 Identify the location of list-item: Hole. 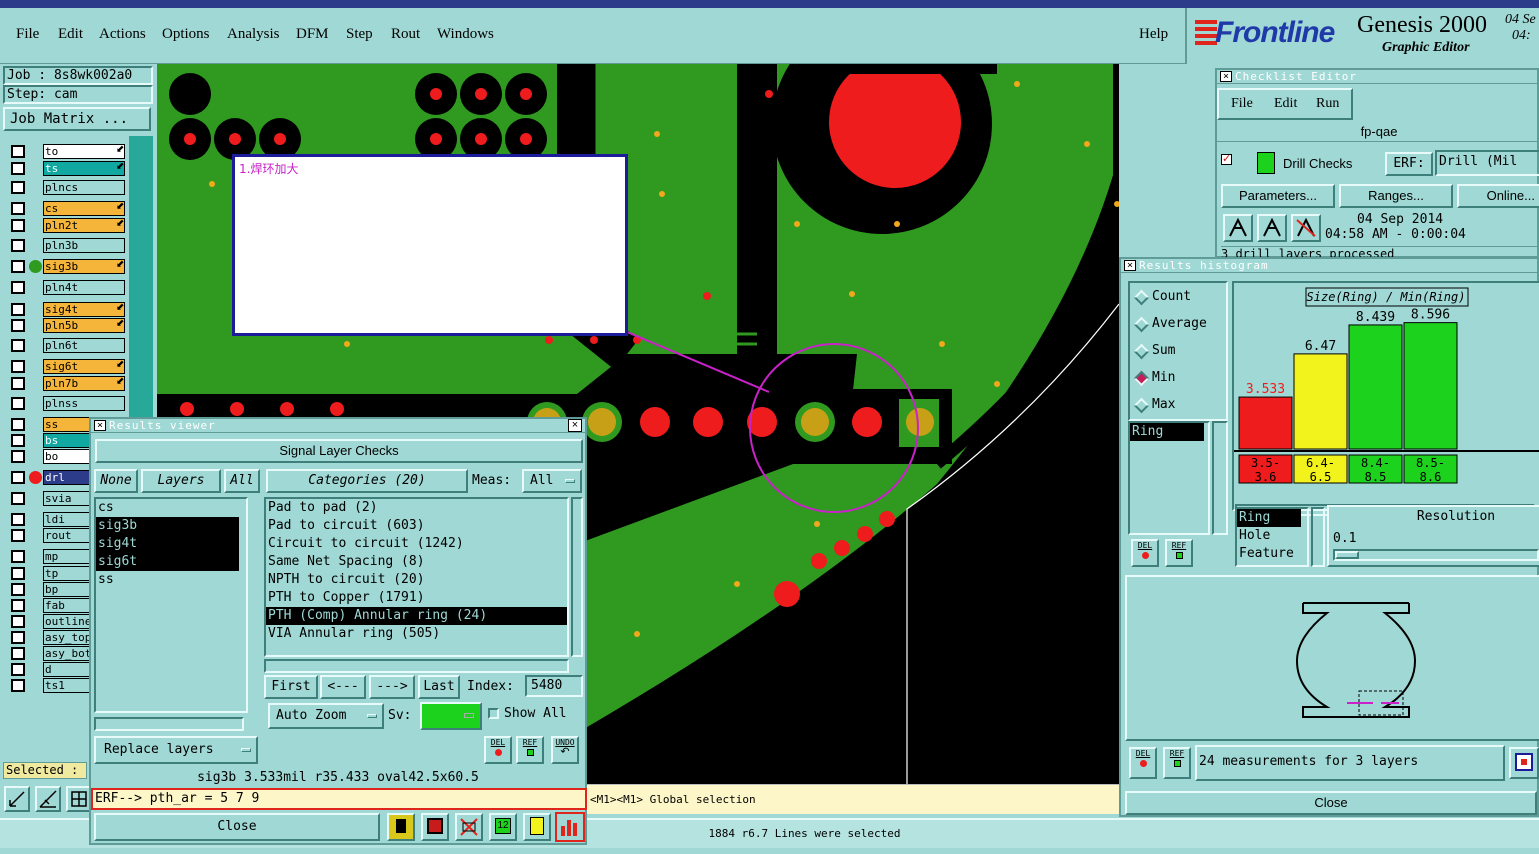
(1272, 536).